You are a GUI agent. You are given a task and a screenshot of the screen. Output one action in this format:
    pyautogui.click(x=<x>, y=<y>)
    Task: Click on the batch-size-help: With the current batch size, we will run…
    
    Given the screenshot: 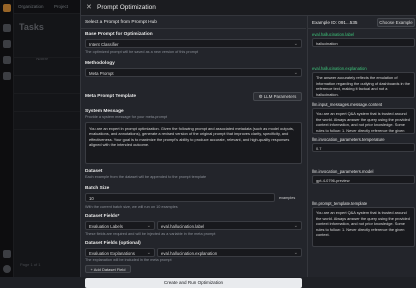 What is the action you would take?
    pyautogui.click(x=131, y=207)
    